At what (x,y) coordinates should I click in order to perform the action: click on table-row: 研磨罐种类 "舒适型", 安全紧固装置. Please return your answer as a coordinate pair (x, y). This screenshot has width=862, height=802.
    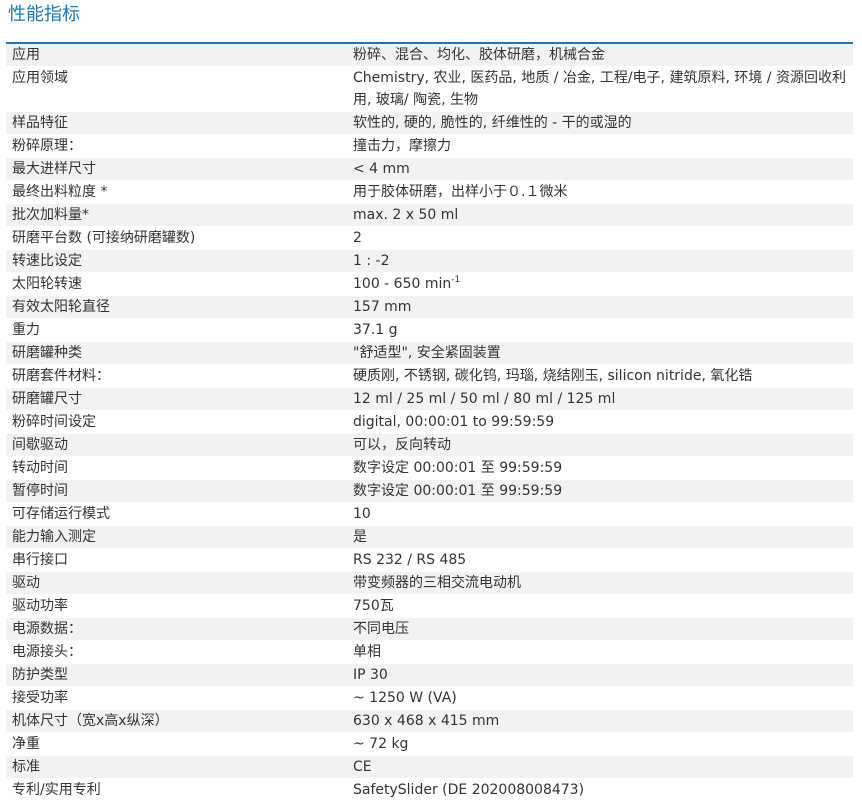
    Looking at the image, I should click on (429, 353).